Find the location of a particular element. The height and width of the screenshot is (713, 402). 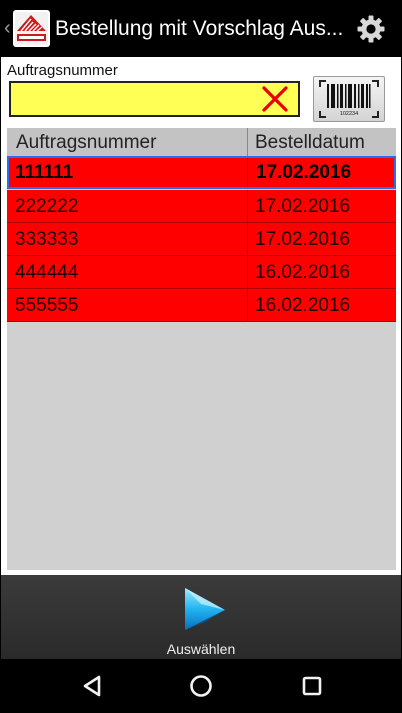

barcode-scan-icon: 102234 is located at coordinates (349, 99).